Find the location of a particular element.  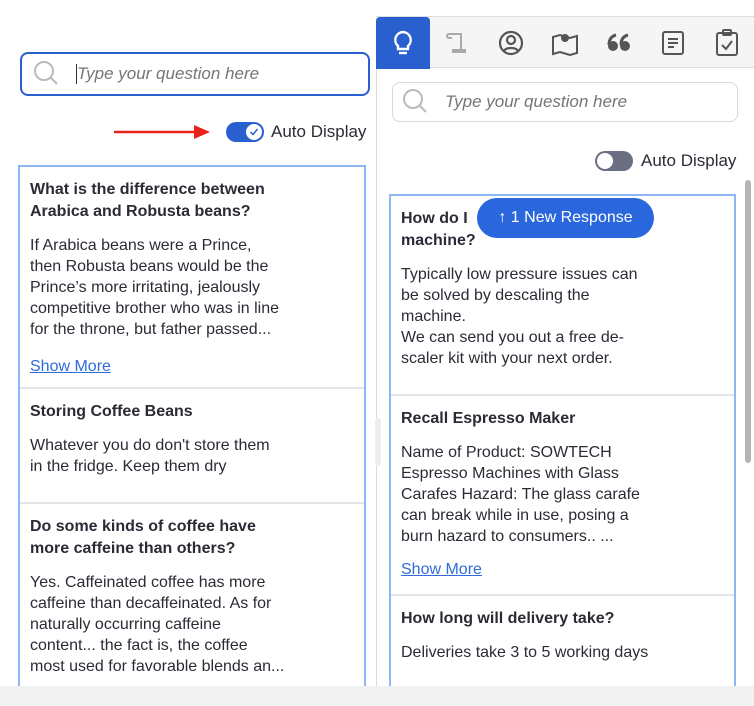

right-search-input is located at coordinates (585, 102).